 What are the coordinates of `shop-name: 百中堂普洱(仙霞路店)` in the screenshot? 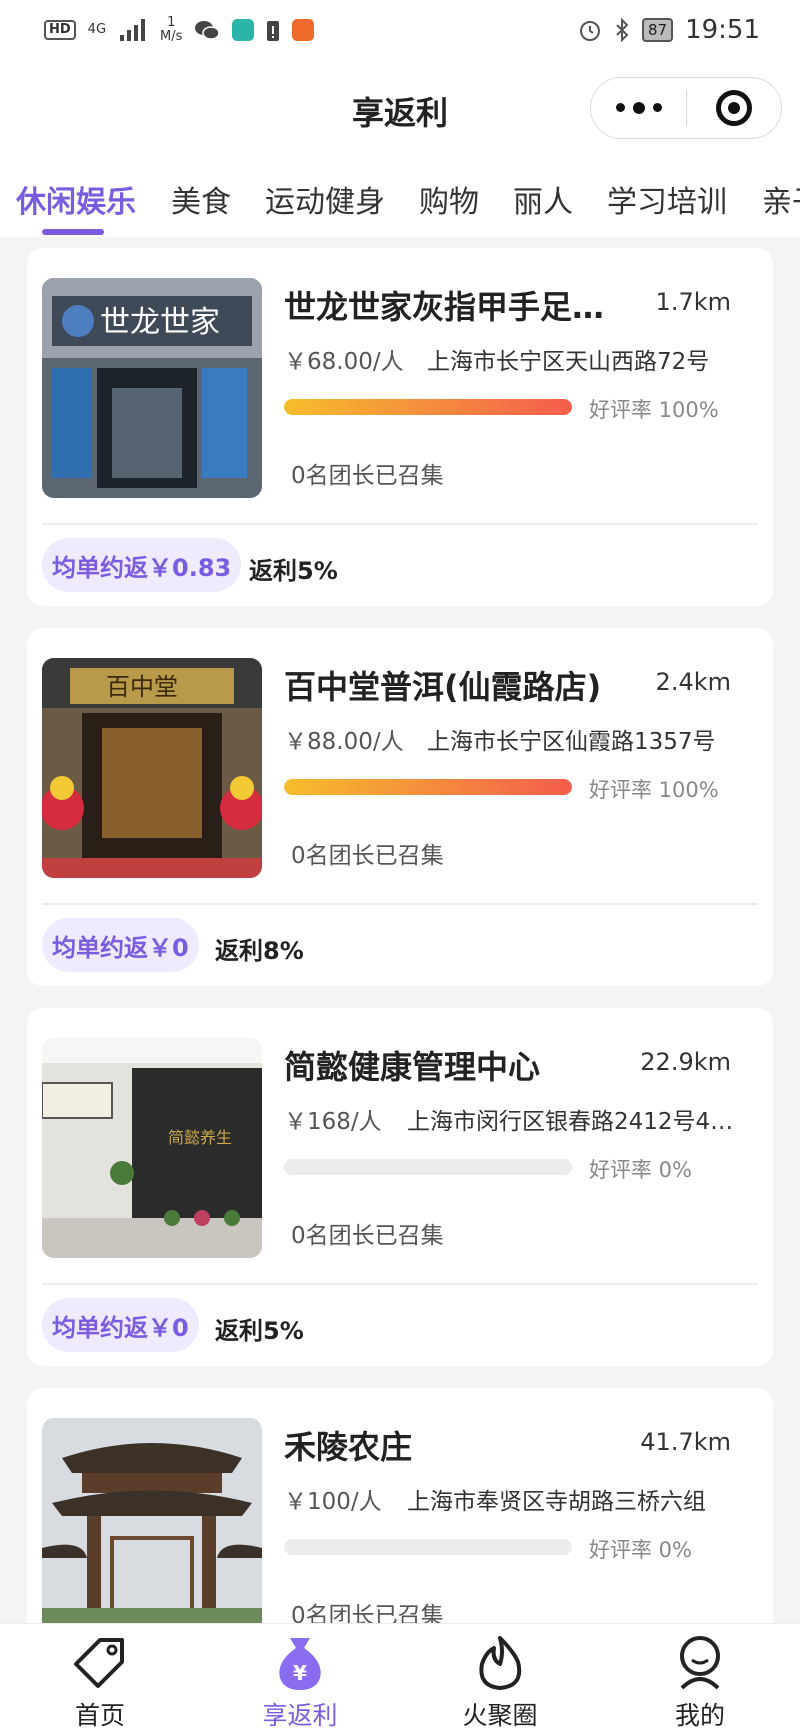 It's located at (443, 687).